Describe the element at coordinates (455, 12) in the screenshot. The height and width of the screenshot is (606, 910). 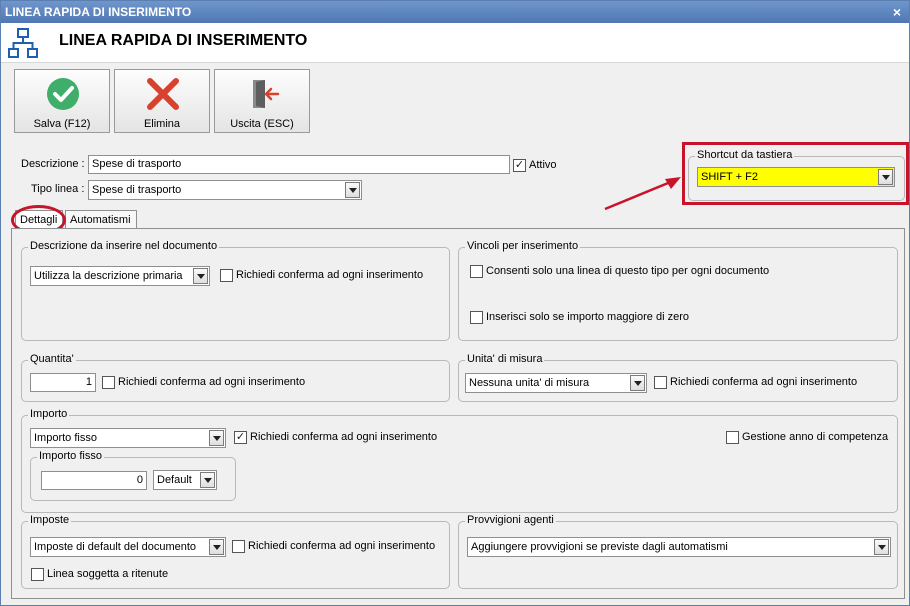
I see `title-bar: LINEA RAPIDA DI INSERIMENTO ×` at that location.